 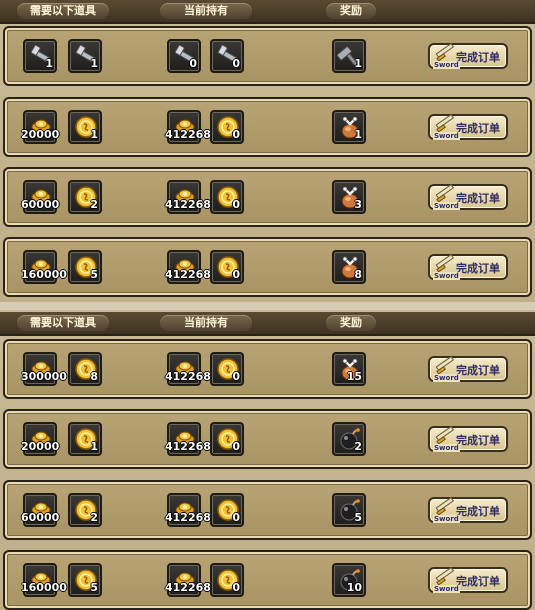 I want to click on order-header-bar-2: 需要以下道具 当前持有 奖励, so click(x=267, y=324).